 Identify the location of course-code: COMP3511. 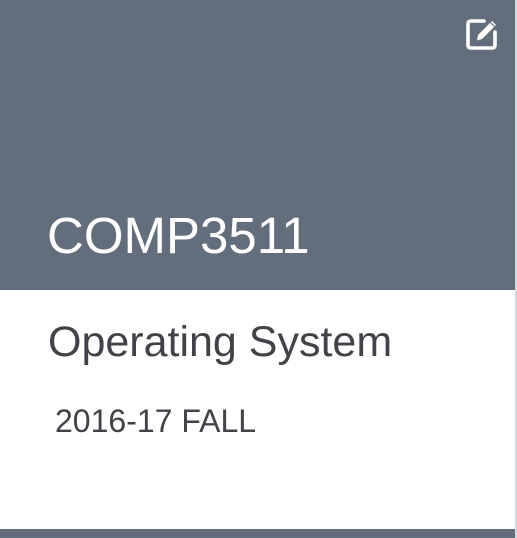
(178, 235).